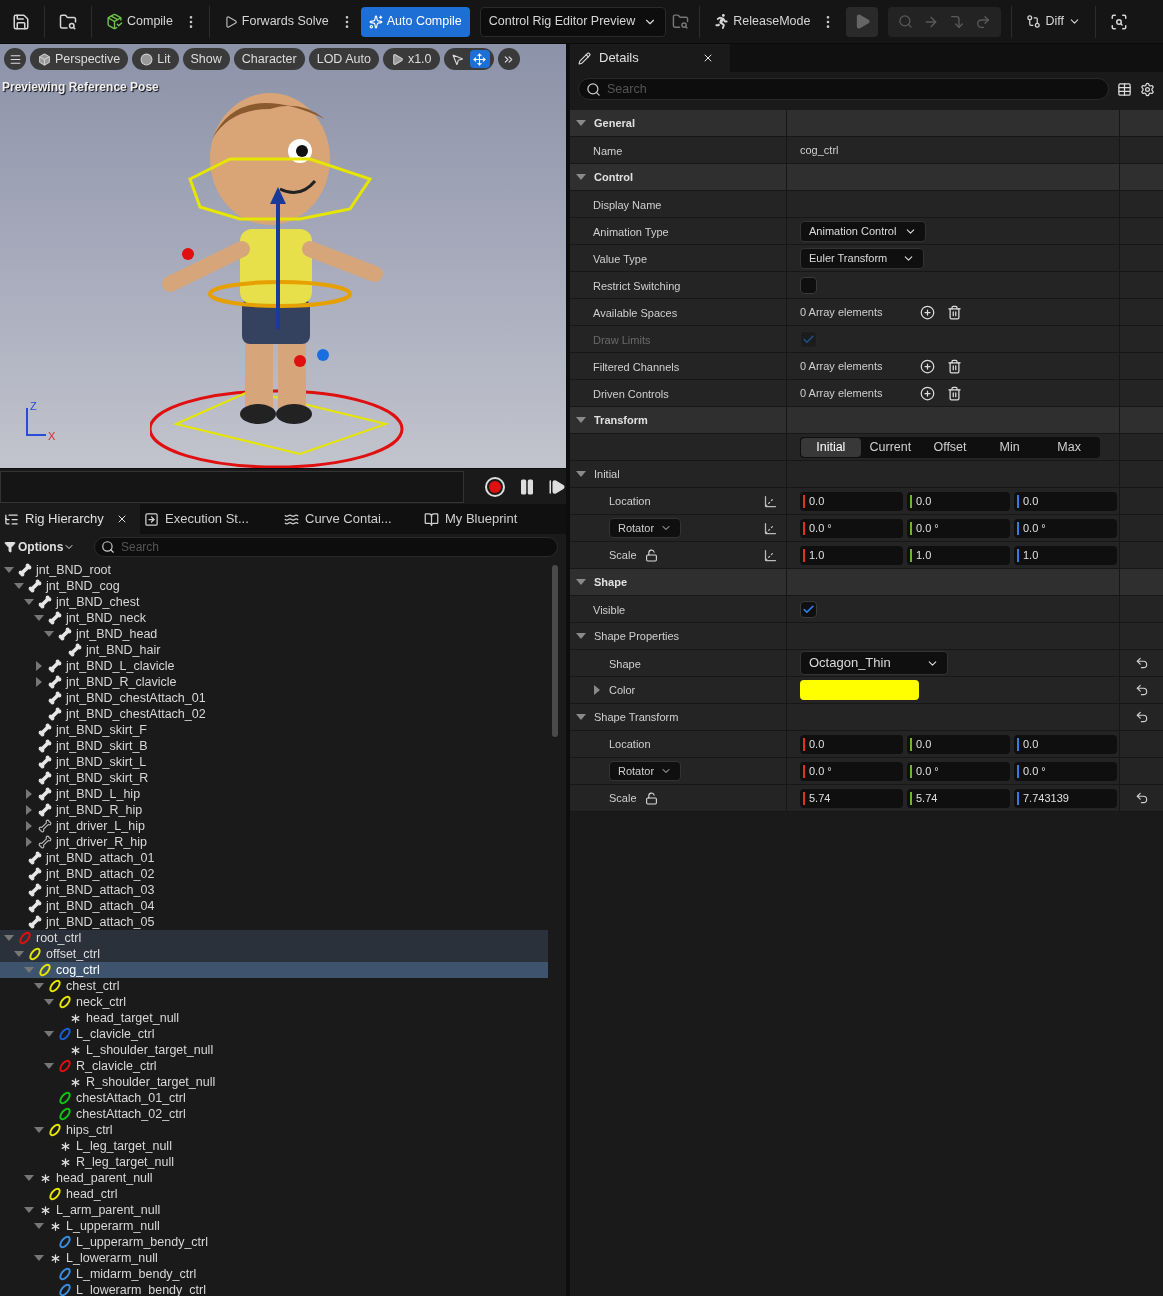  I want to click on tree-row: R_clavicle_ctrl, so click(274, 1066).